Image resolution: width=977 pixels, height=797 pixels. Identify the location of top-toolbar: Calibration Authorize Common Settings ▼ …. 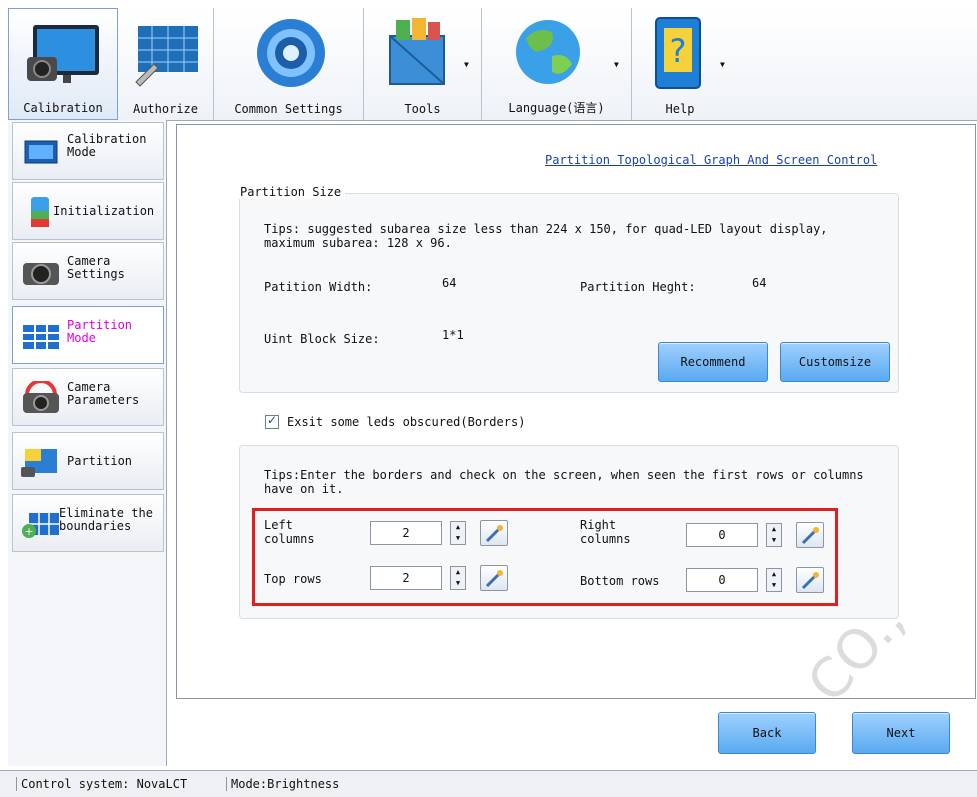
(492, 64).